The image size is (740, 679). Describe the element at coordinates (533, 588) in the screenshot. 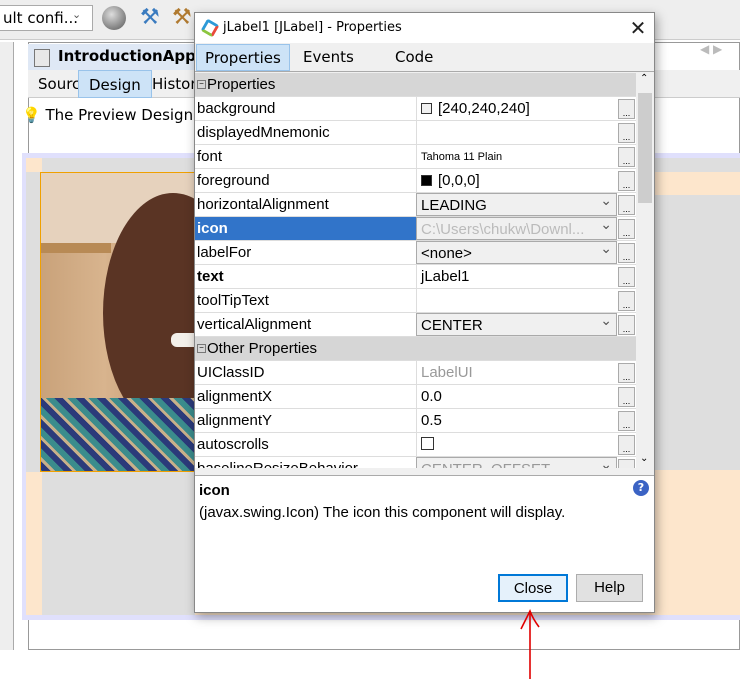

I see `close-button: Close` at that location.